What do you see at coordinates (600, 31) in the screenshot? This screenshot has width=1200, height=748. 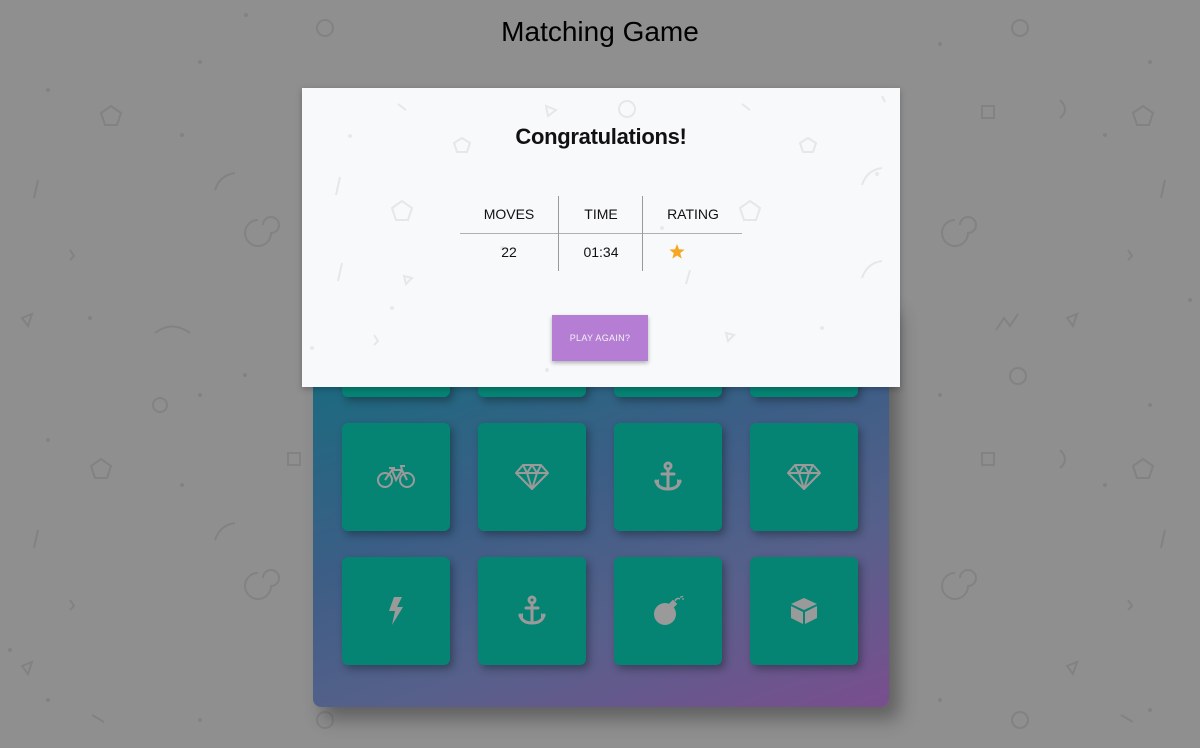 I see `page-title: Matching Game` at bounding box center [600, 31].